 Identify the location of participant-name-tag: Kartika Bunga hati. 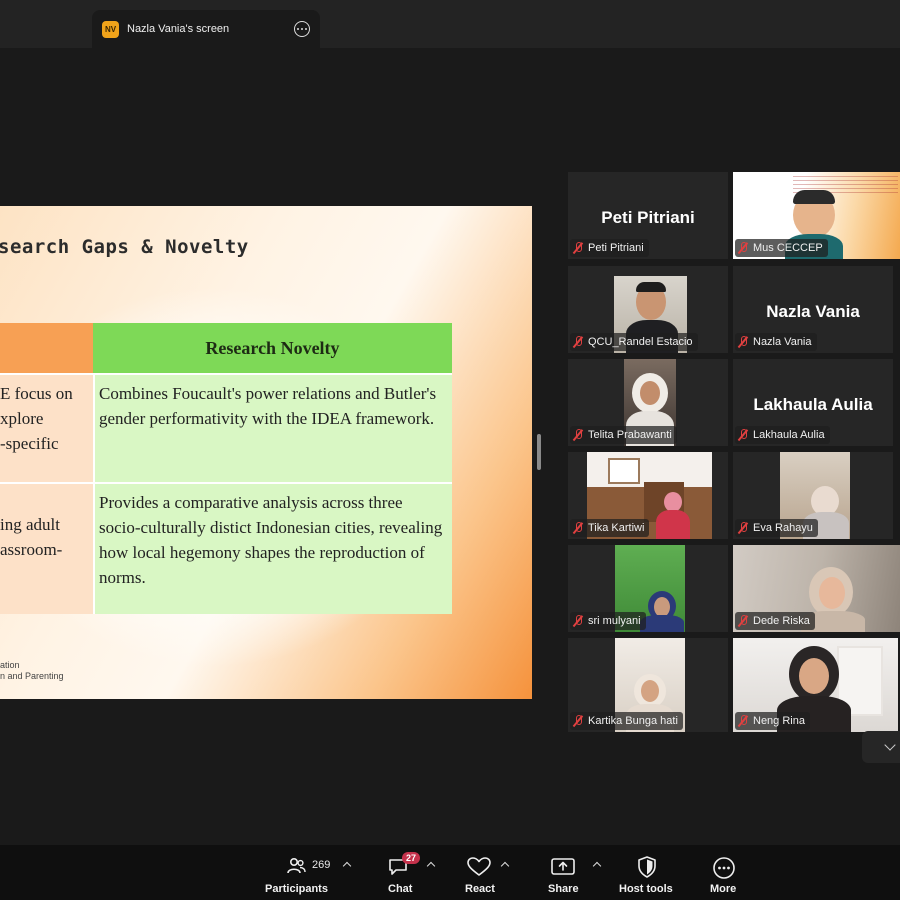
(626, 721).